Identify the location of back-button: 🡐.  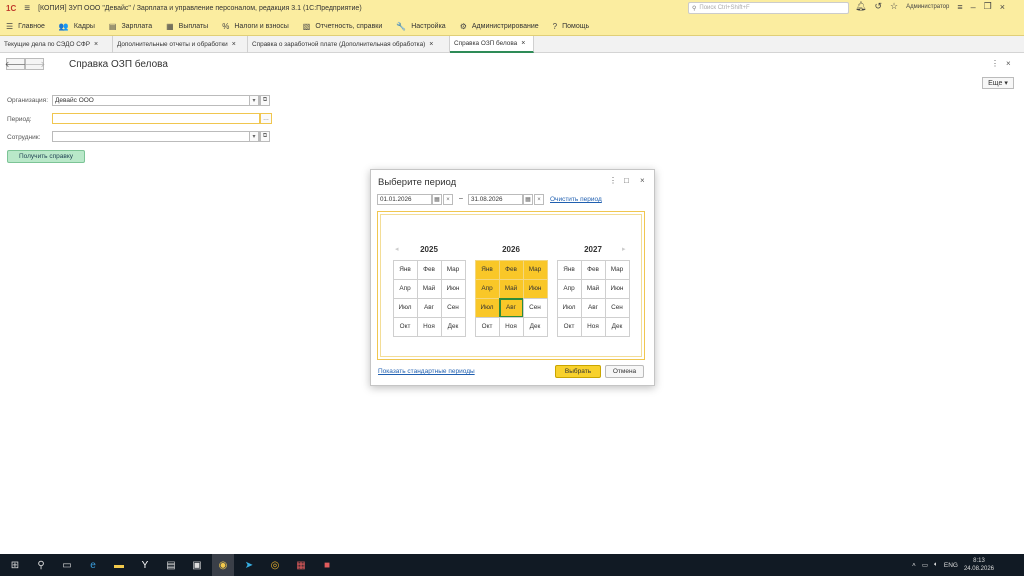
(15, 64).